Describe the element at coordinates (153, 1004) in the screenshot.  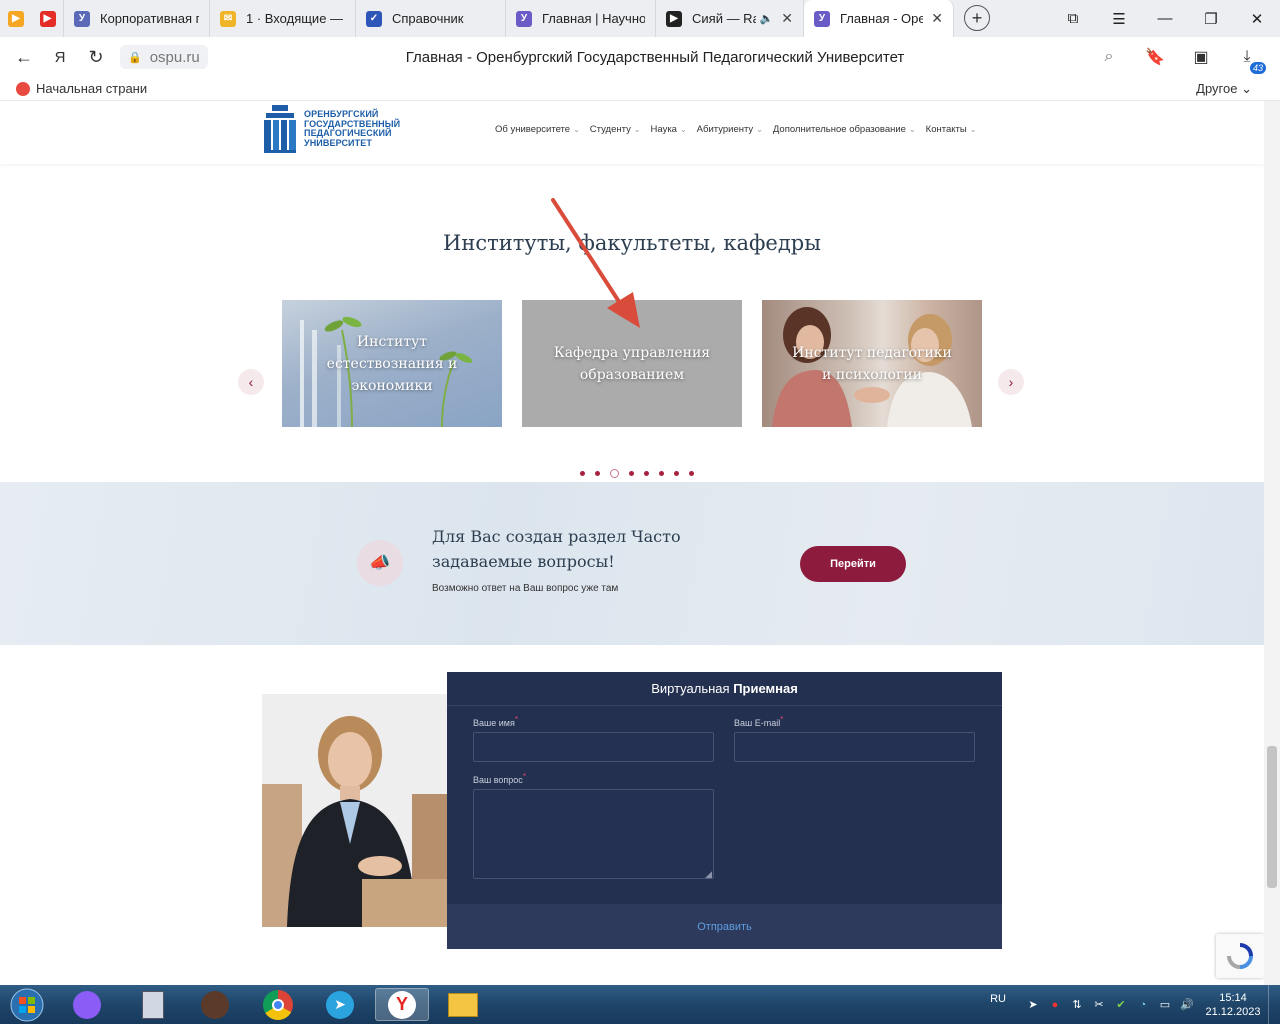
I see `calculator-icon` at that location.